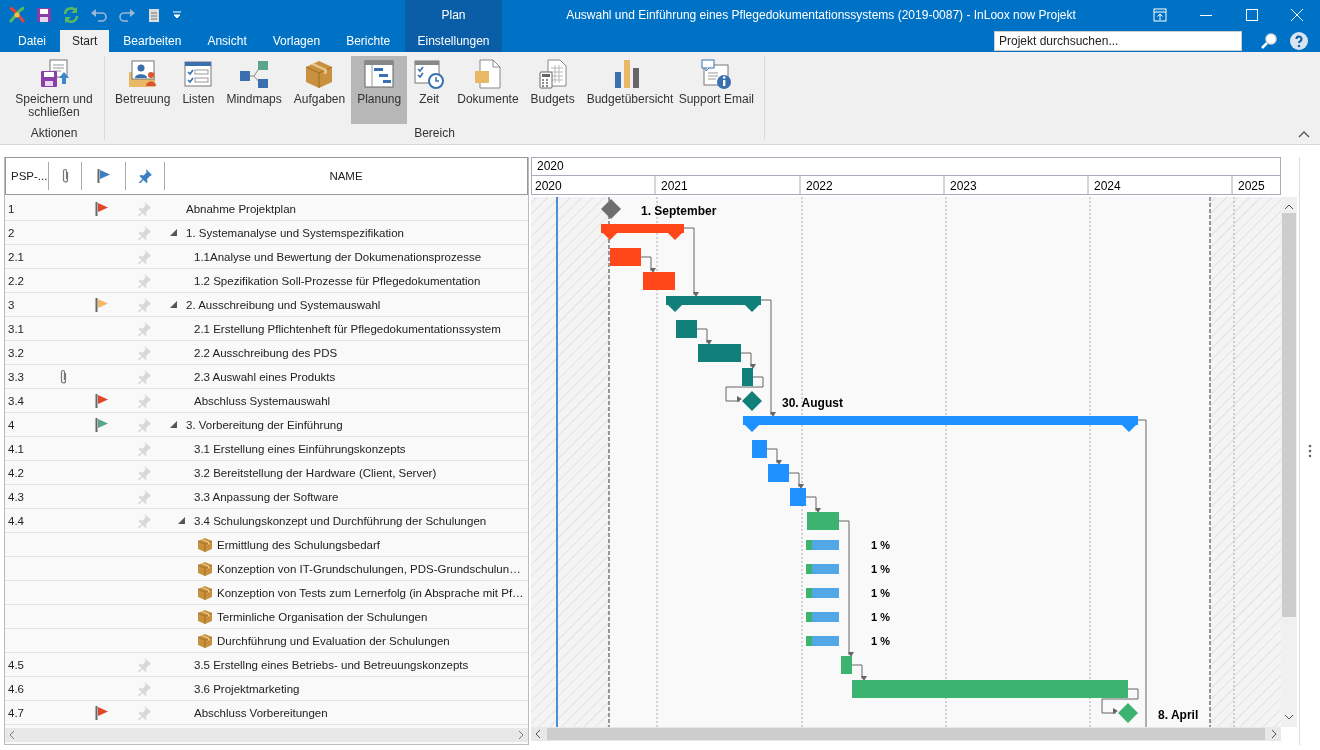  I want to click on task-name: Abschluss Systemauswahl, so click(262, 400).